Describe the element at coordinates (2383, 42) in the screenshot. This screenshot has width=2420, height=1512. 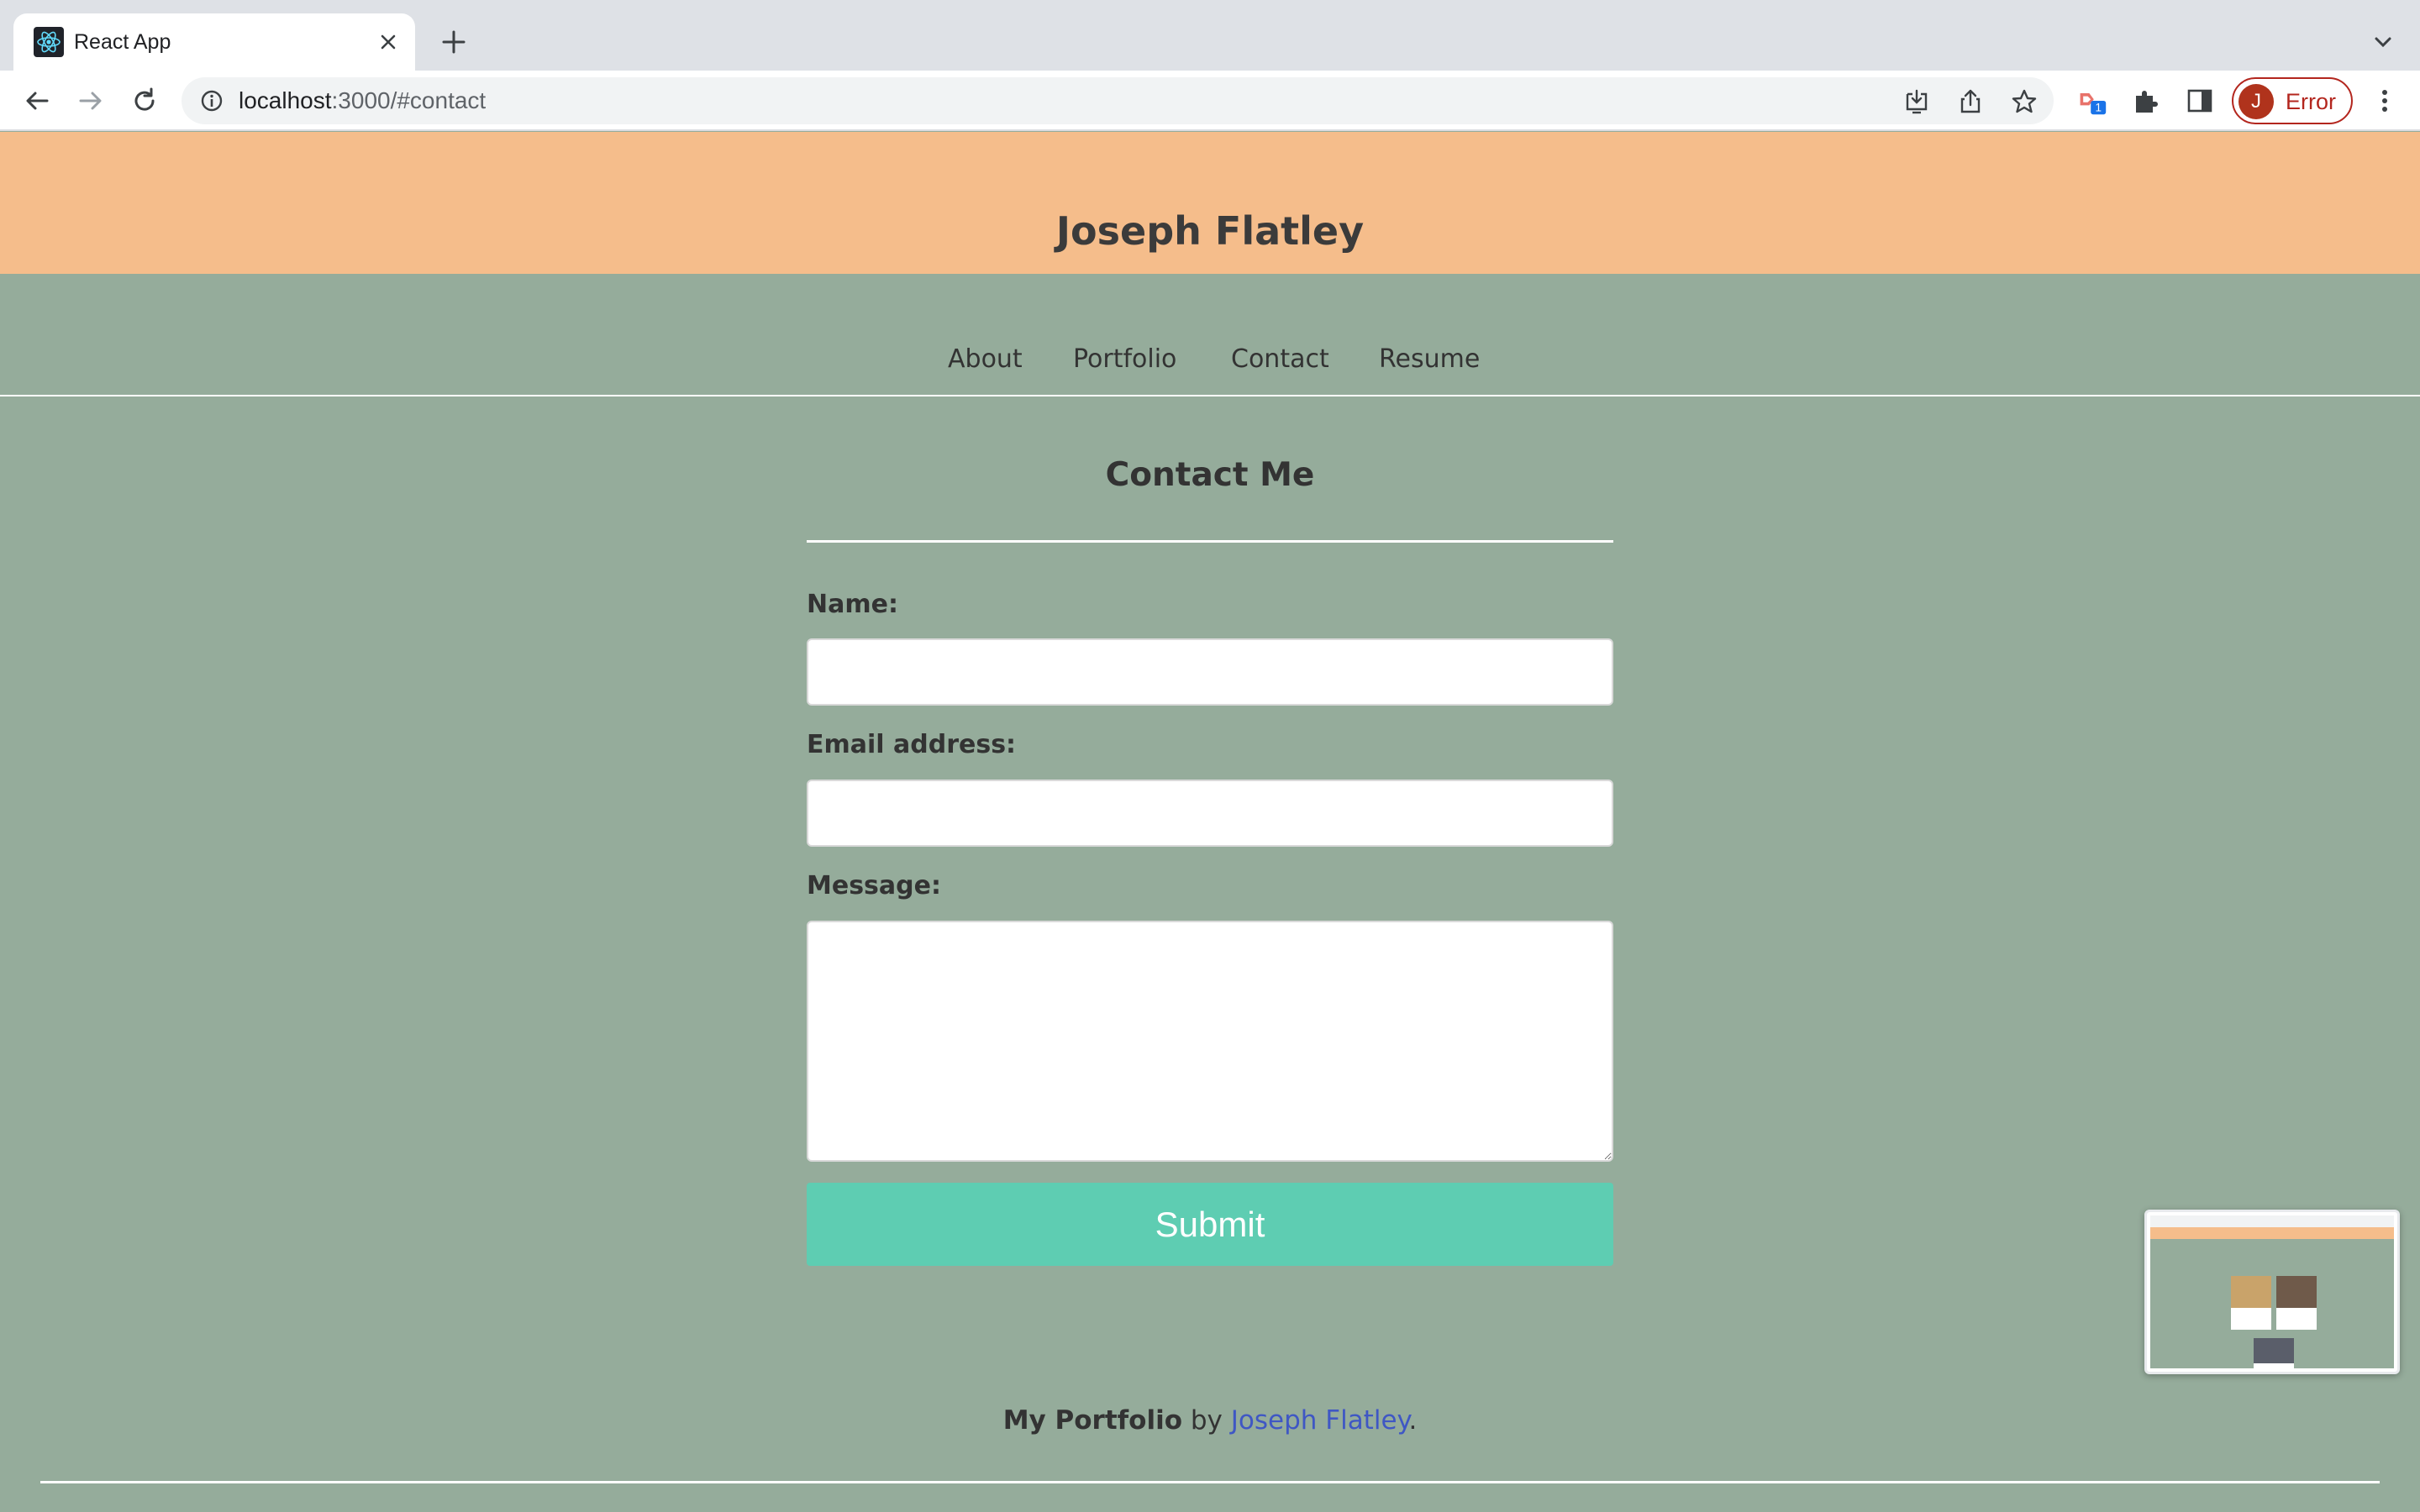
I see `tab-search-chevron-icon` at that location.